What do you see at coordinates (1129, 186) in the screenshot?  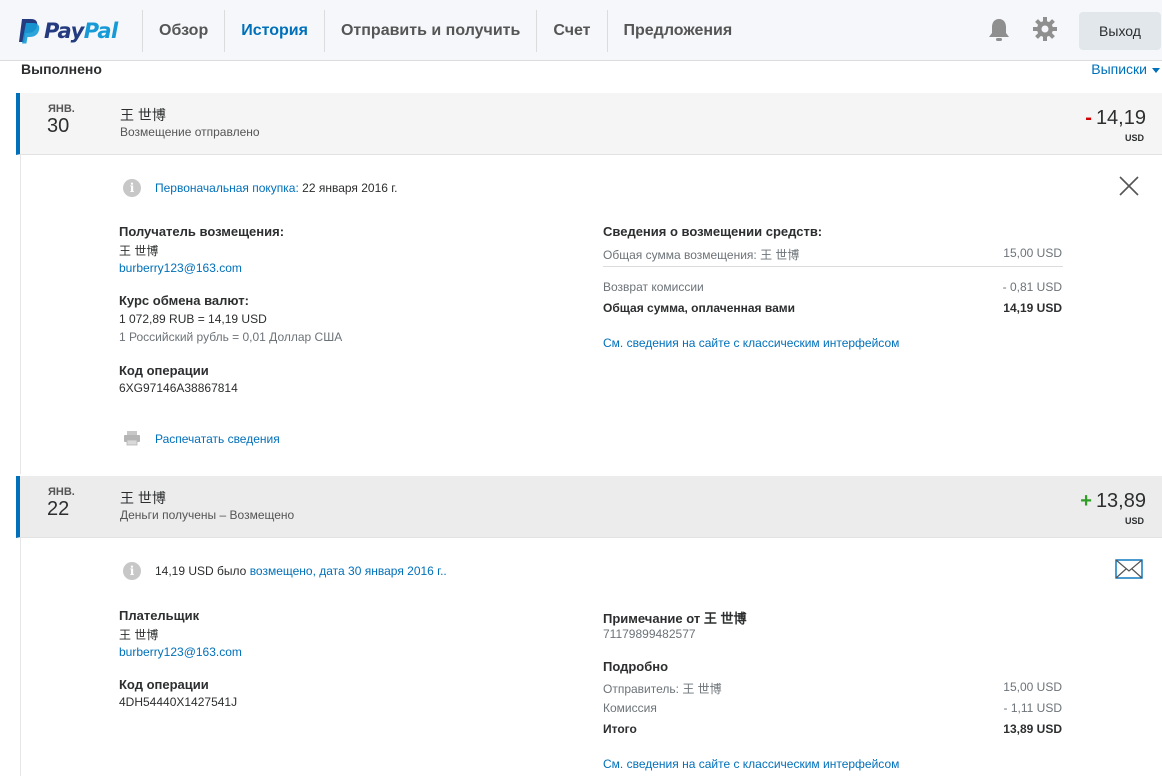 I see `close-icon` at bounding box center [1129, 186].